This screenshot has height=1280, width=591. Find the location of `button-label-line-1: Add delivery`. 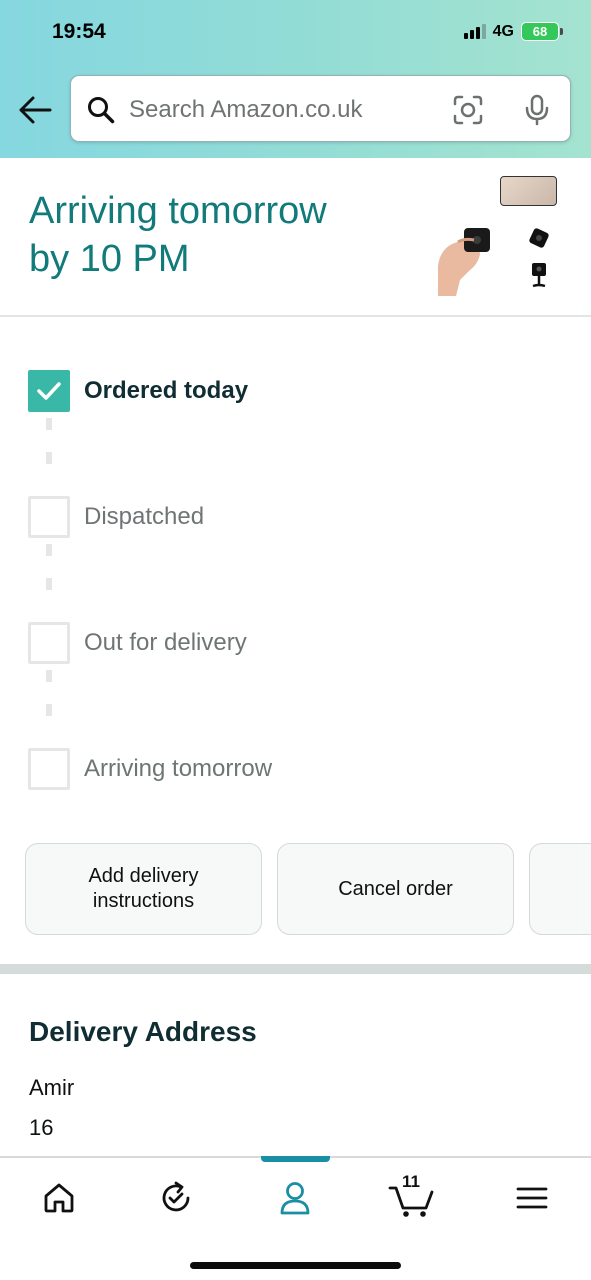

button-label-line-1: Add delivery is located at coordinates (143, 876).